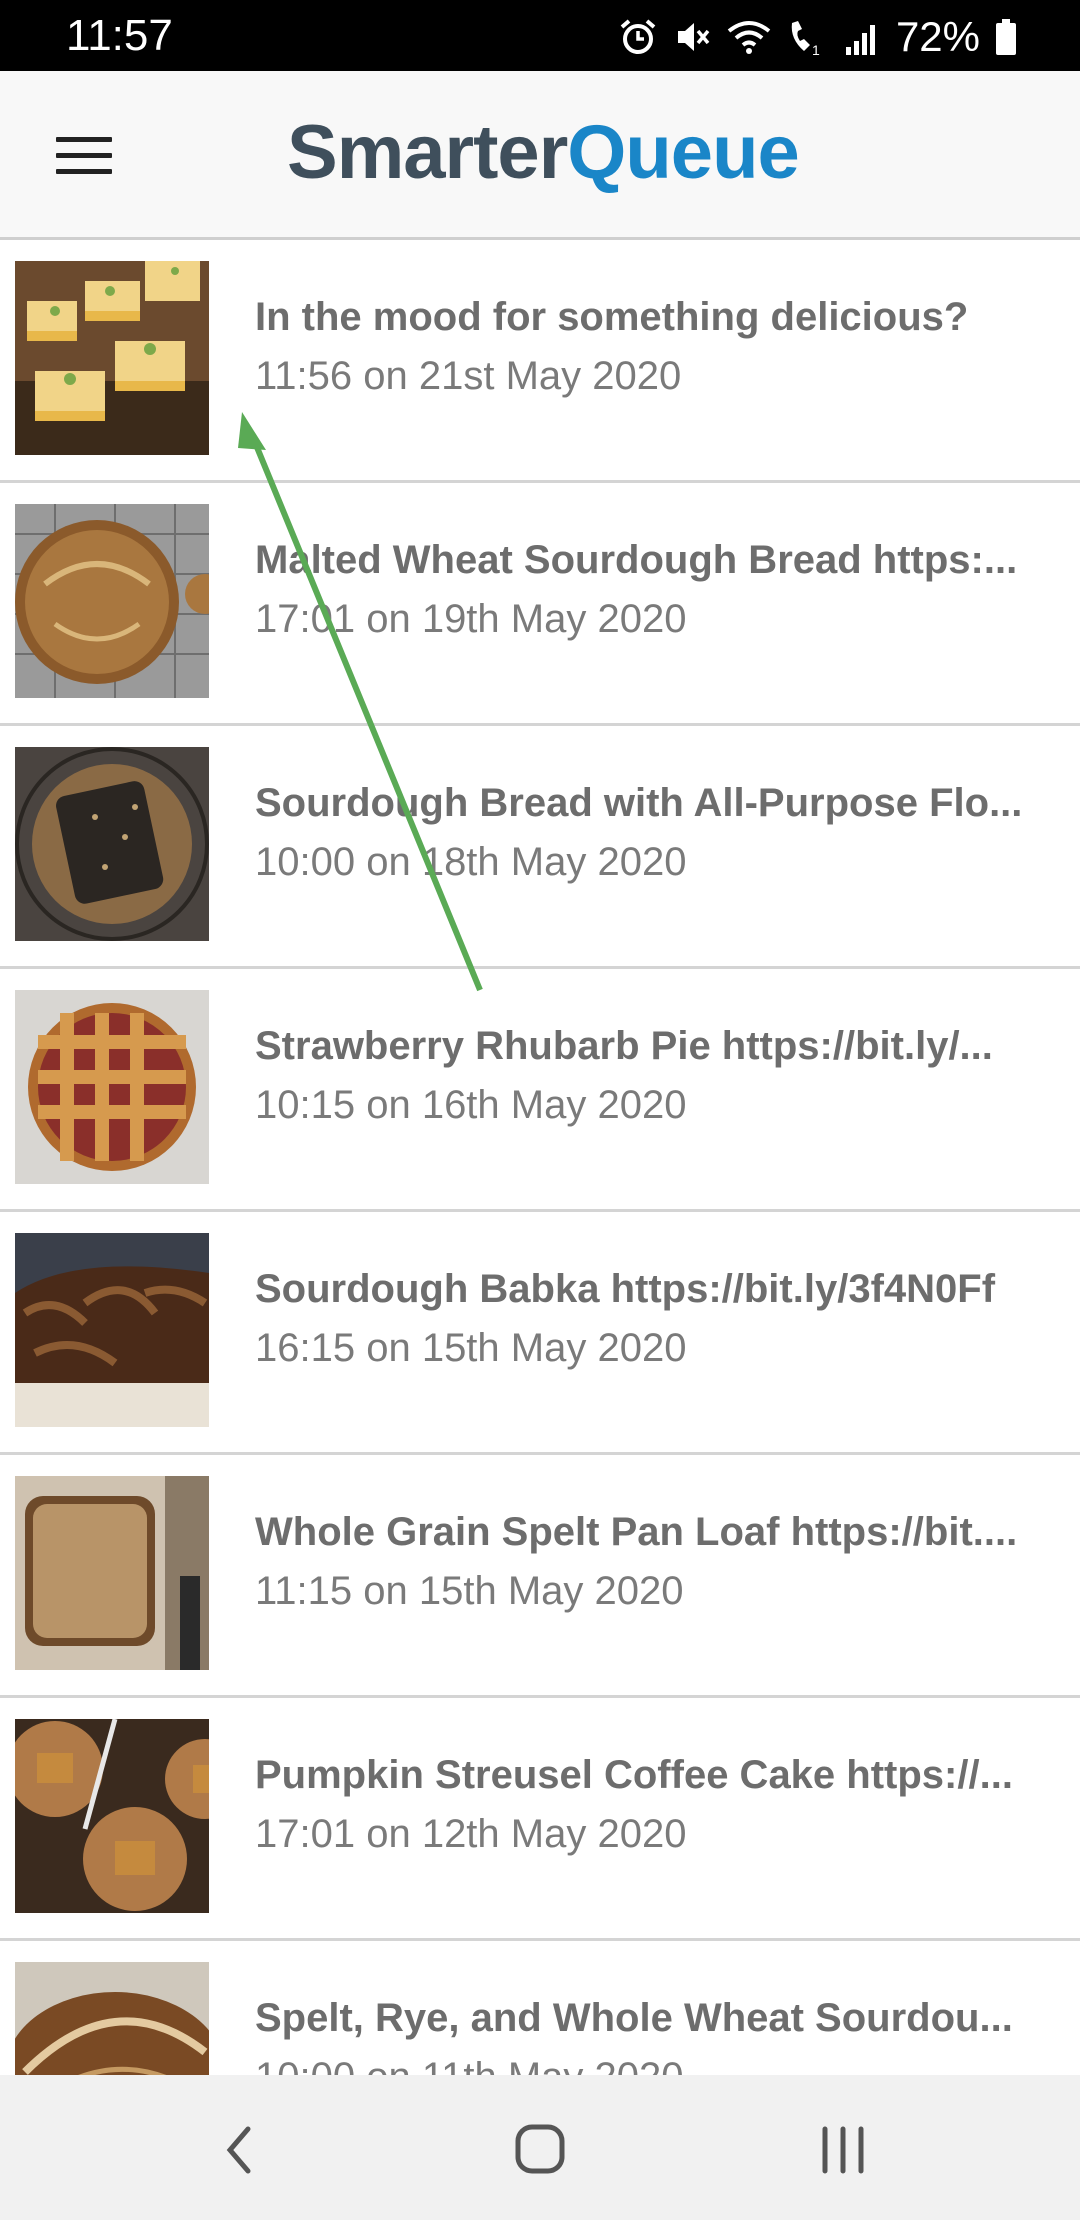 This screenshot has height=2220, width=1080. Describe the element at coordinates (469, 1591) in the screenshot. I see `post-time: 11:15 on 15th May 2020` at that location.